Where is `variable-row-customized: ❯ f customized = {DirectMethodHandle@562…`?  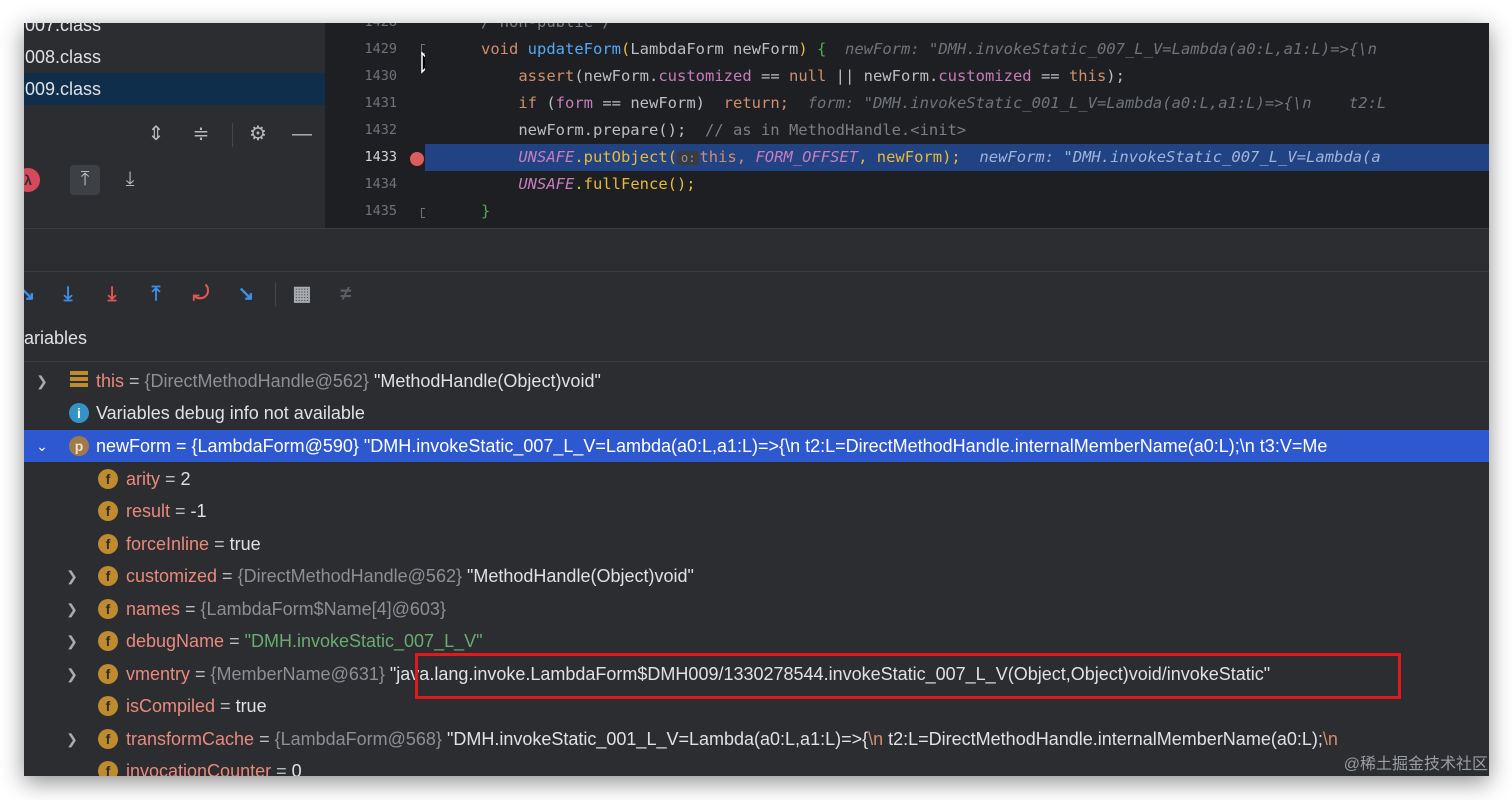
variable-row-customized: ❯ f customized = {DirectMethodHandle@562… is located at coordinates (756, 576).